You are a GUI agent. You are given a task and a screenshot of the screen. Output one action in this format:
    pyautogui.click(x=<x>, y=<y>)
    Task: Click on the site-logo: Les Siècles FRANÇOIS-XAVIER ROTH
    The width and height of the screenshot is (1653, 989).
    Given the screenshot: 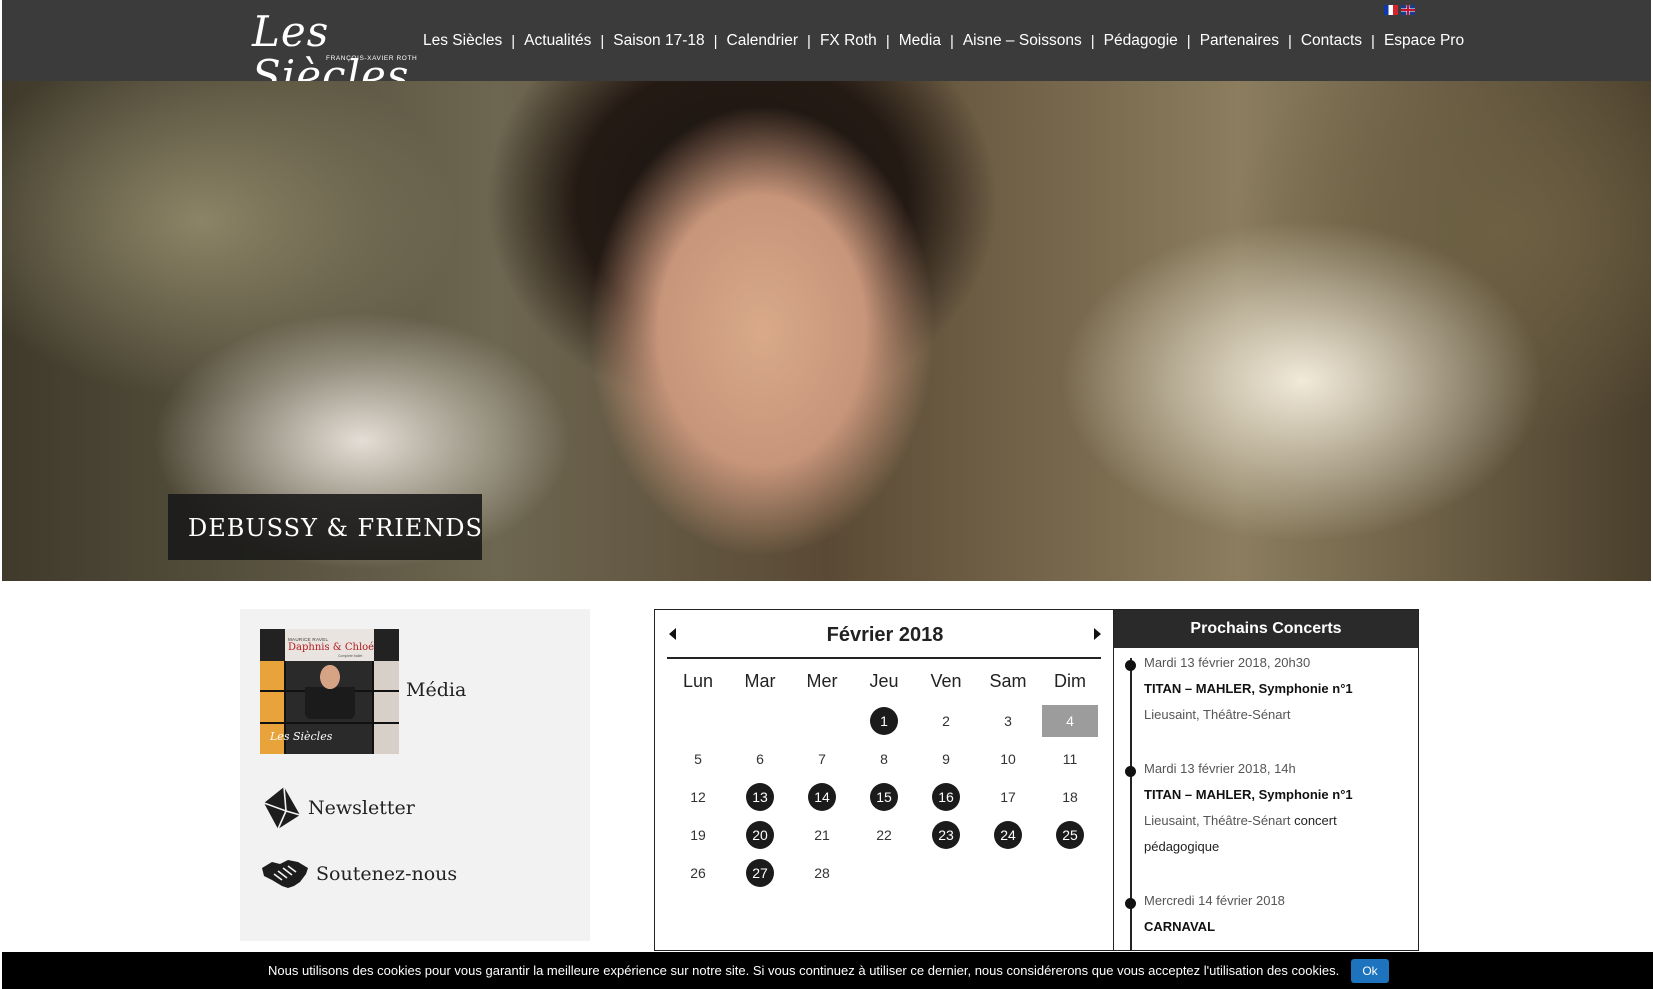 What is the action you would take?
    pyautogui.click(x=335, y=54)
    